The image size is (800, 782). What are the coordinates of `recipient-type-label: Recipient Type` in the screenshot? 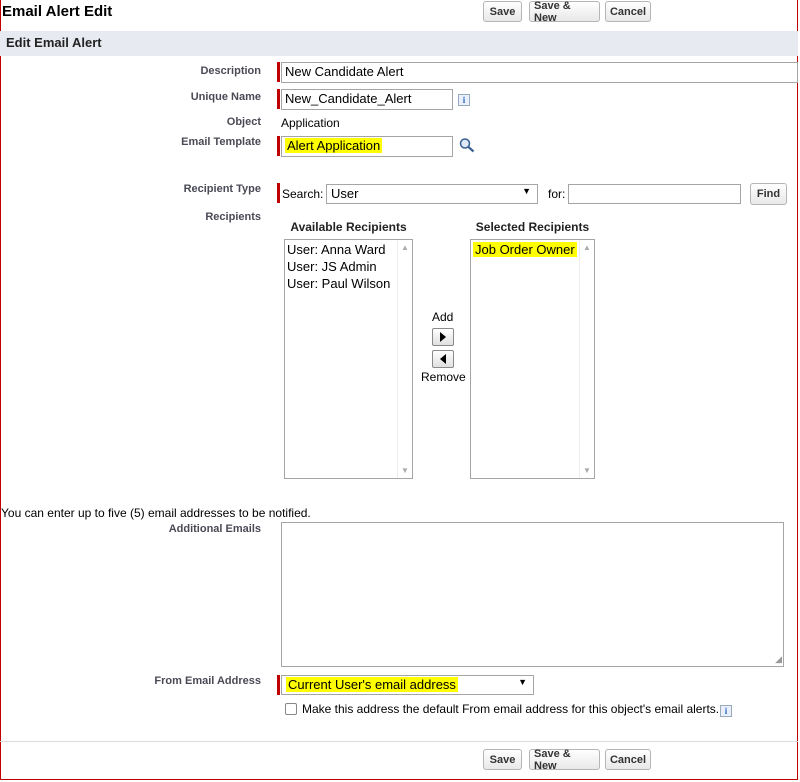 It's located at (222, 189).